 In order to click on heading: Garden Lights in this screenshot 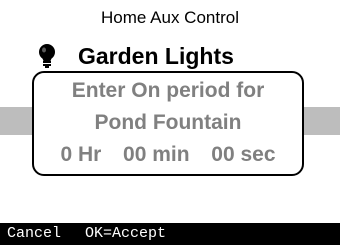, I will do `click(136, 56)`.